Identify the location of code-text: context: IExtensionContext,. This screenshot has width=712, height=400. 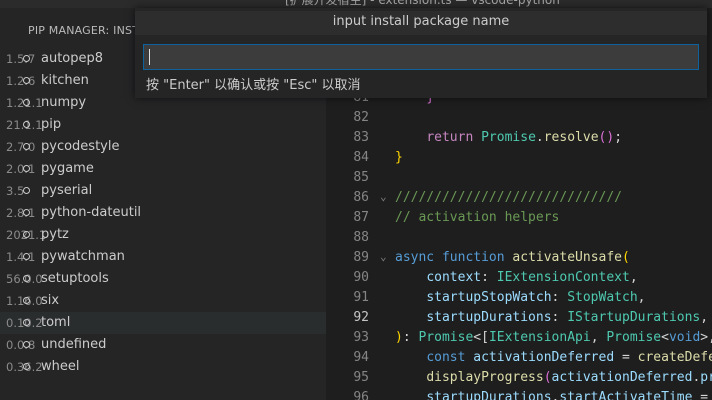
(516, 277).